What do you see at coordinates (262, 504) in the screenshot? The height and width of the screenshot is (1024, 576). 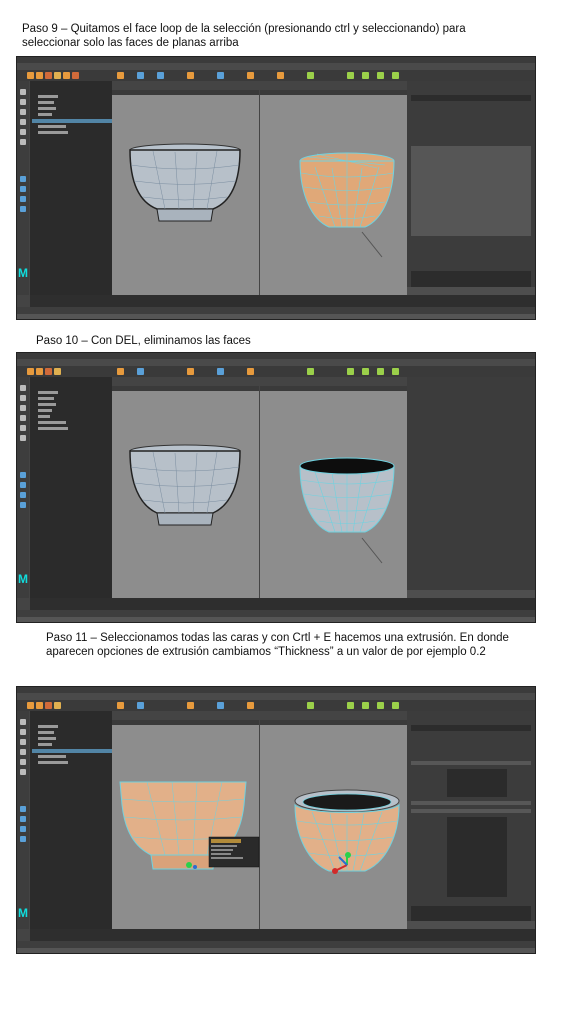 I see `step-10-scene` at bounding box center [262, 504].